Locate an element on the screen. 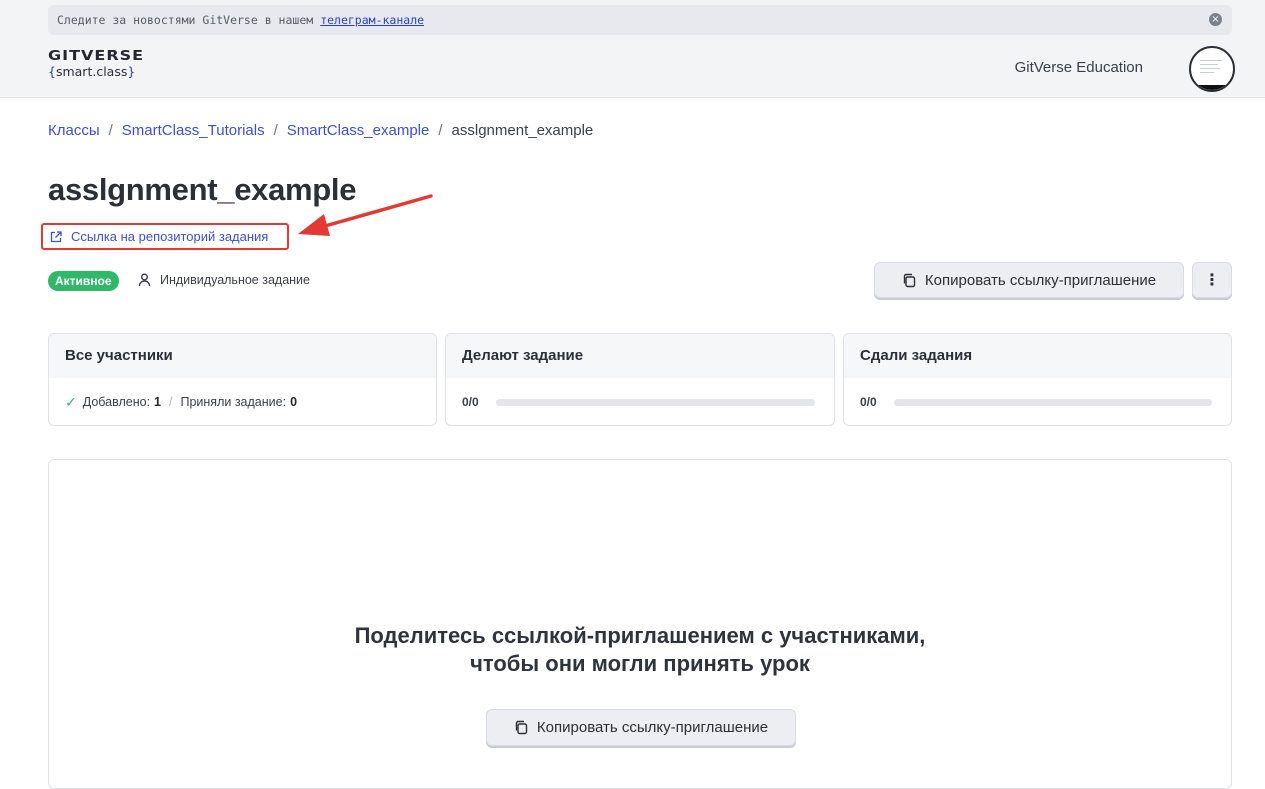 Image resolution: width=1265 pixels, height=789 pixels. external-link-icon is located at coordinates (56, 236).